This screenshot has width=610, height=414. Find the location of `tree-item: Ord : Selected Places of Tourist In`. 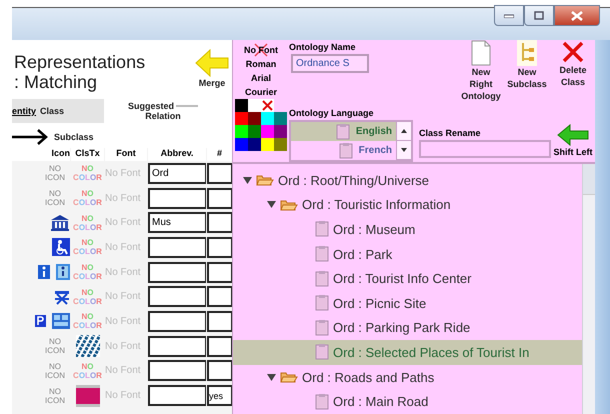

tree-item: Ord : Selected Places of Tourist In is located at coordinates (407, 352).